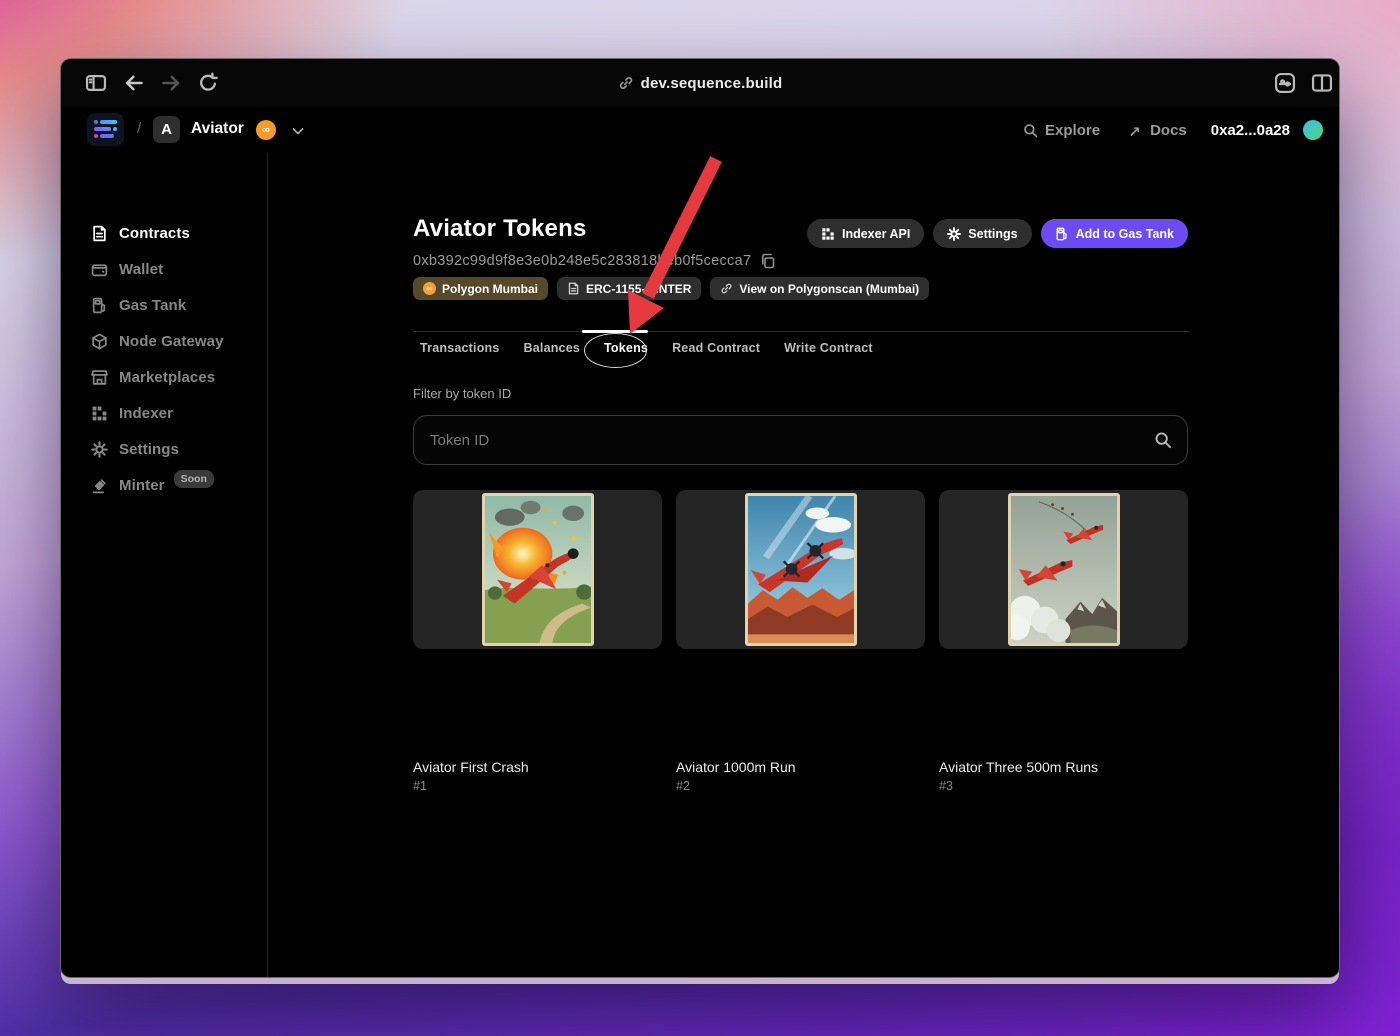 This screenshot has width=1400, height=1036. Describe the element at coordinates (96, 83) in the screenshot. I see `sidebar-toggle-icon` at that location.